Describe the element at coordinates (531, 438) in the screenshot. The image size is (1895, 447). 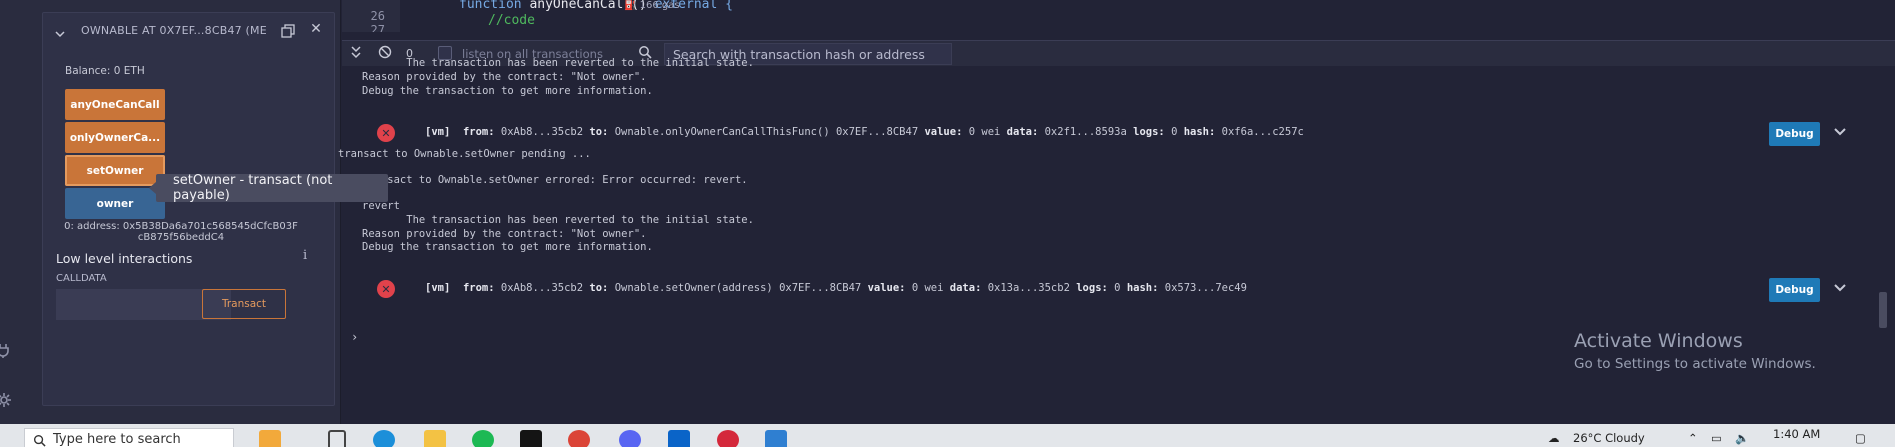
I see `netflix-icon` at that location.